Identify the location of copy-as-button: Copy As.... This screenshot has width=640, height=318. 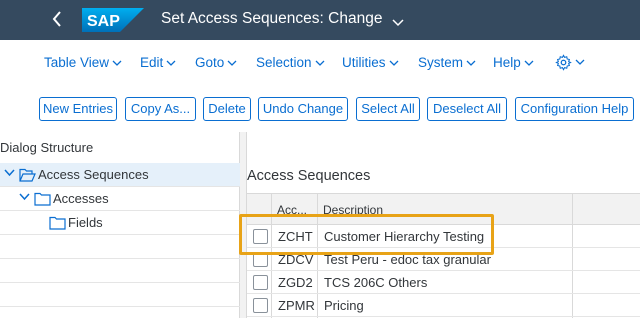
(160, 109).